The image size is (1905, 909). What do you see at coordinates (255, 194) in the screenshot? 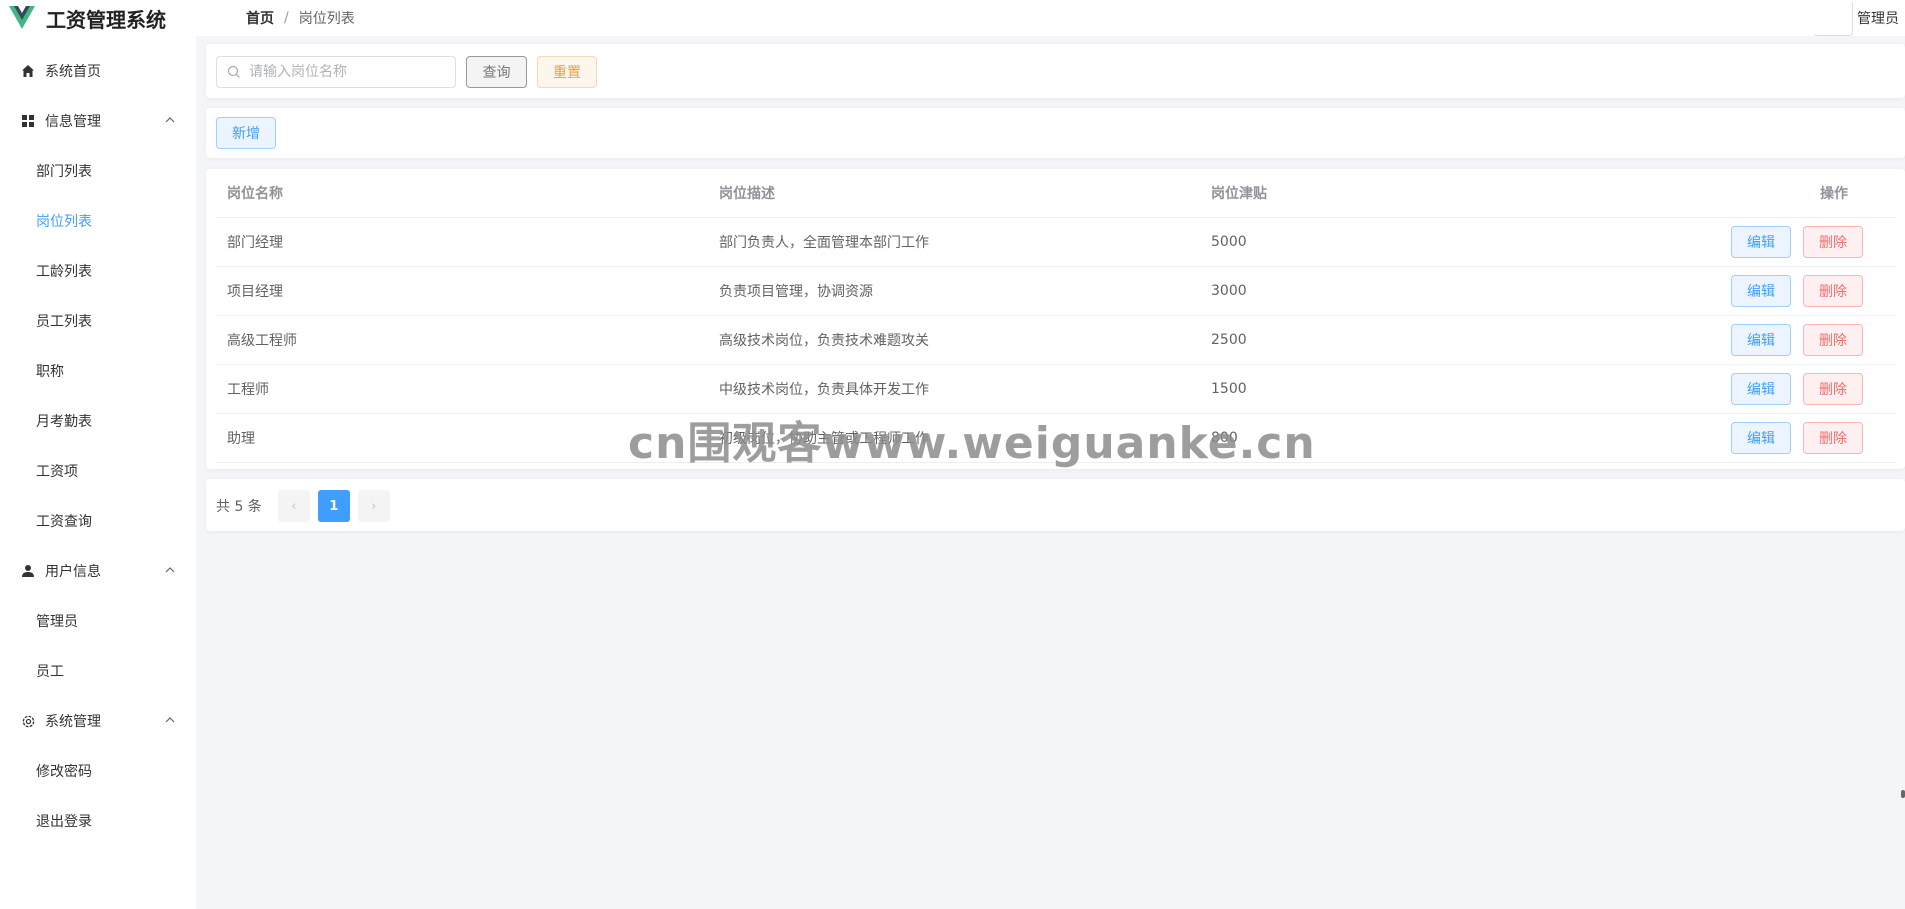
I see `column-header-name: 岗位名称` at bounding box center [255, 194].